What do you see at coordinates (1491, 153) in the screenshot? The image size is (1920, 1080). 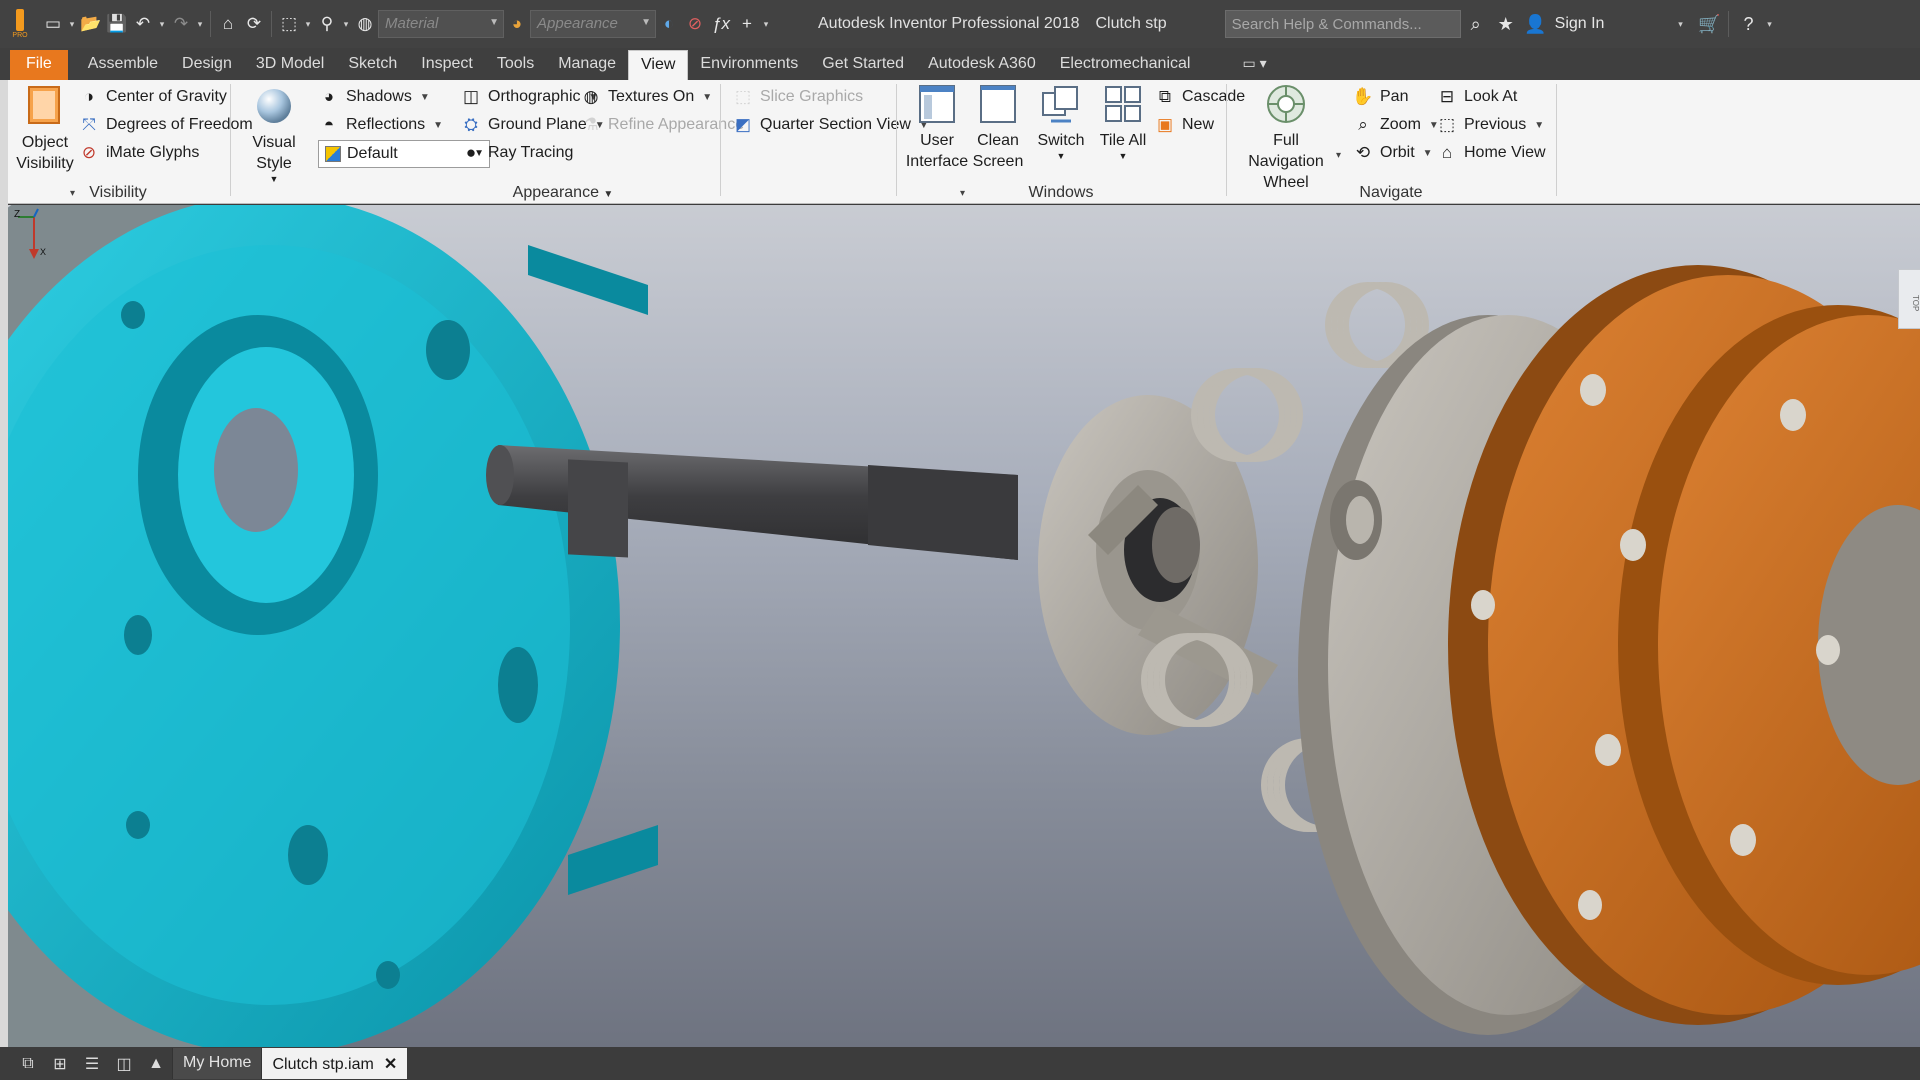 I see `home-view-button: ⌂ Home View` at bounding box center [1491, 153].